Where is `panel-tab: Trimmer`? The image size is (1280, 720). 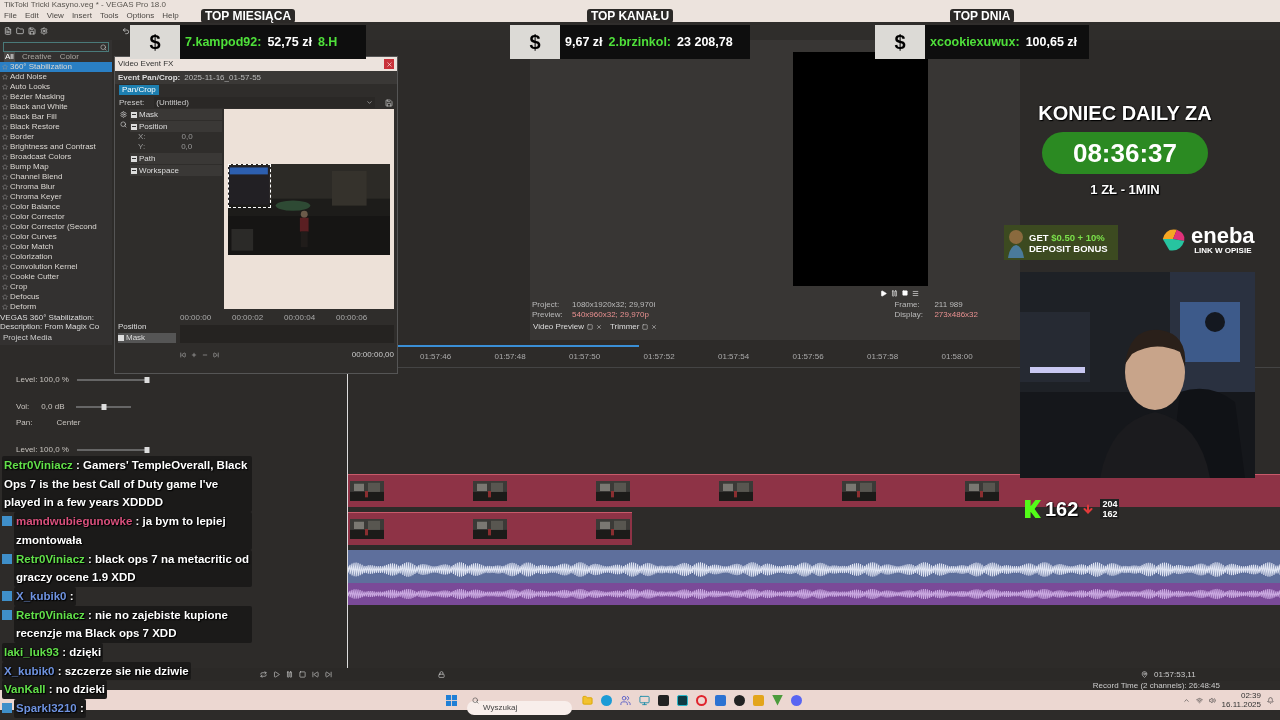 panel-tab: Trimmer is located at coordinates (625, 327).